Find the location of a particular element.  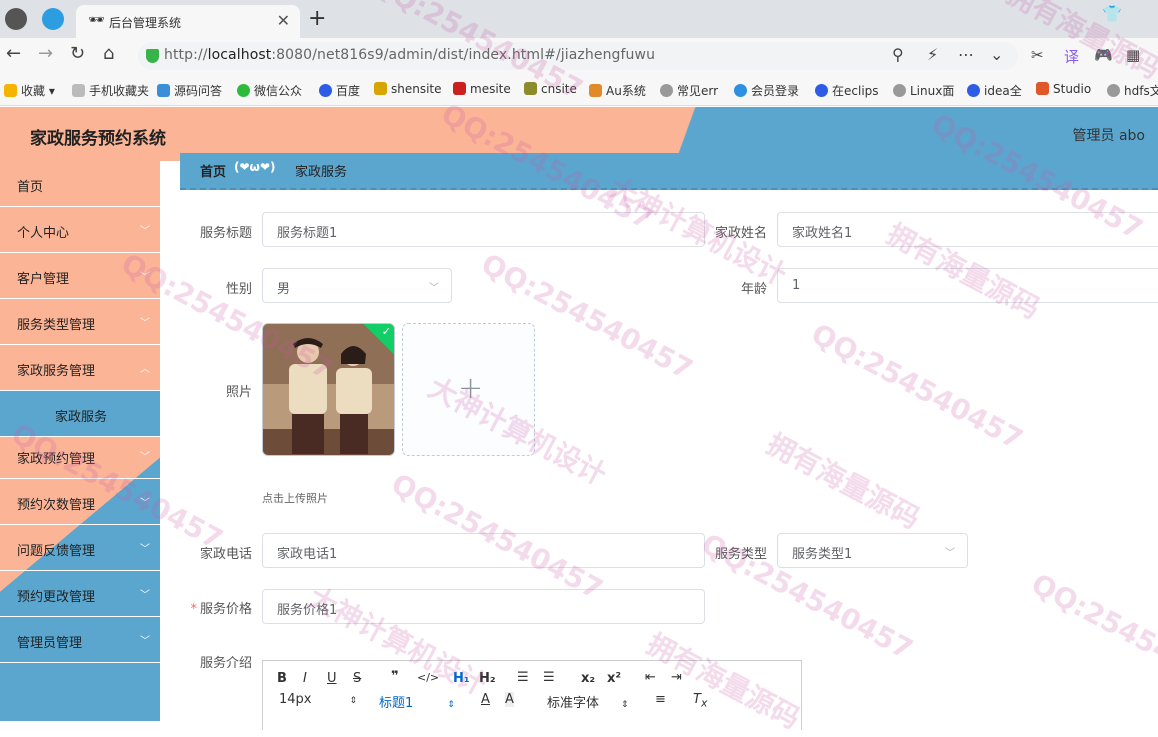

indent-button: ⇥ is located at coordinates (676, 677).